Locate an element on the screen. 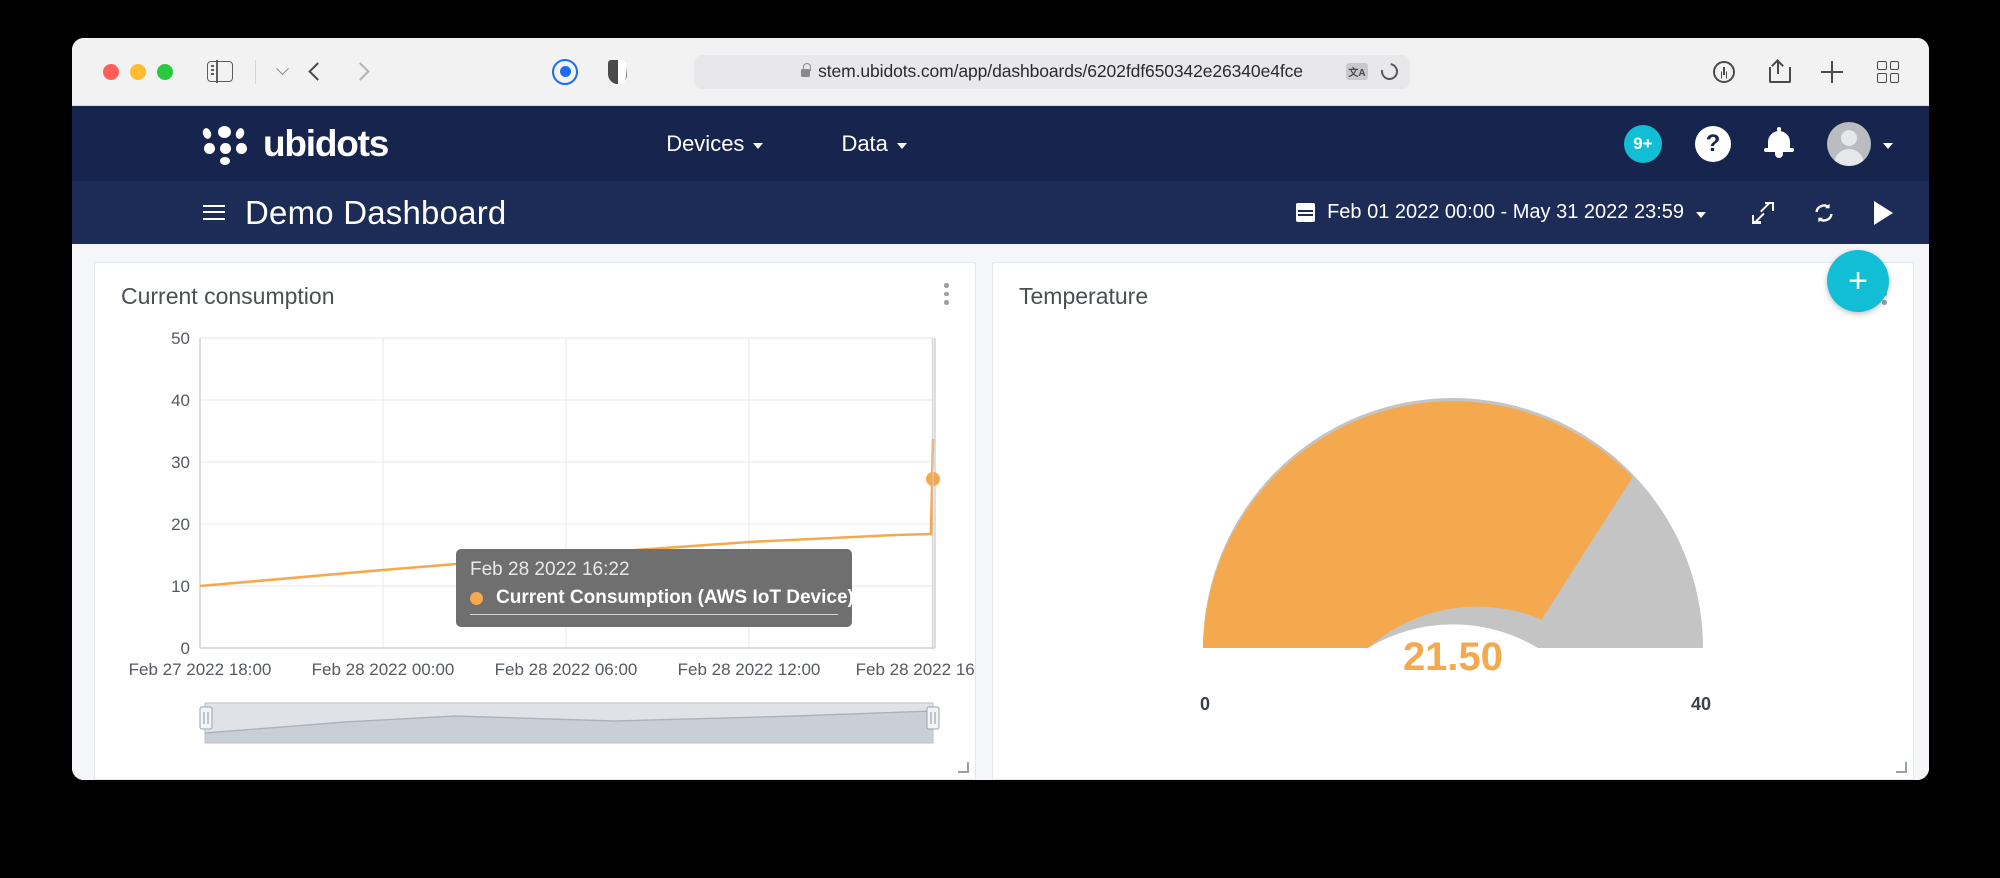  fullscreen-icon is located at coordinates (1763, 212).